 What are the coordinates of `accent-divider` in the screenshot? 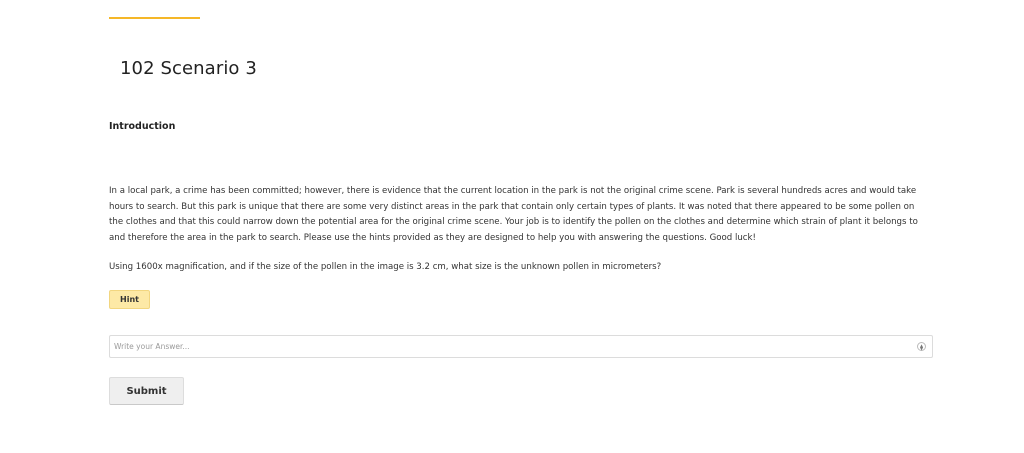 It's located at (154, 18).